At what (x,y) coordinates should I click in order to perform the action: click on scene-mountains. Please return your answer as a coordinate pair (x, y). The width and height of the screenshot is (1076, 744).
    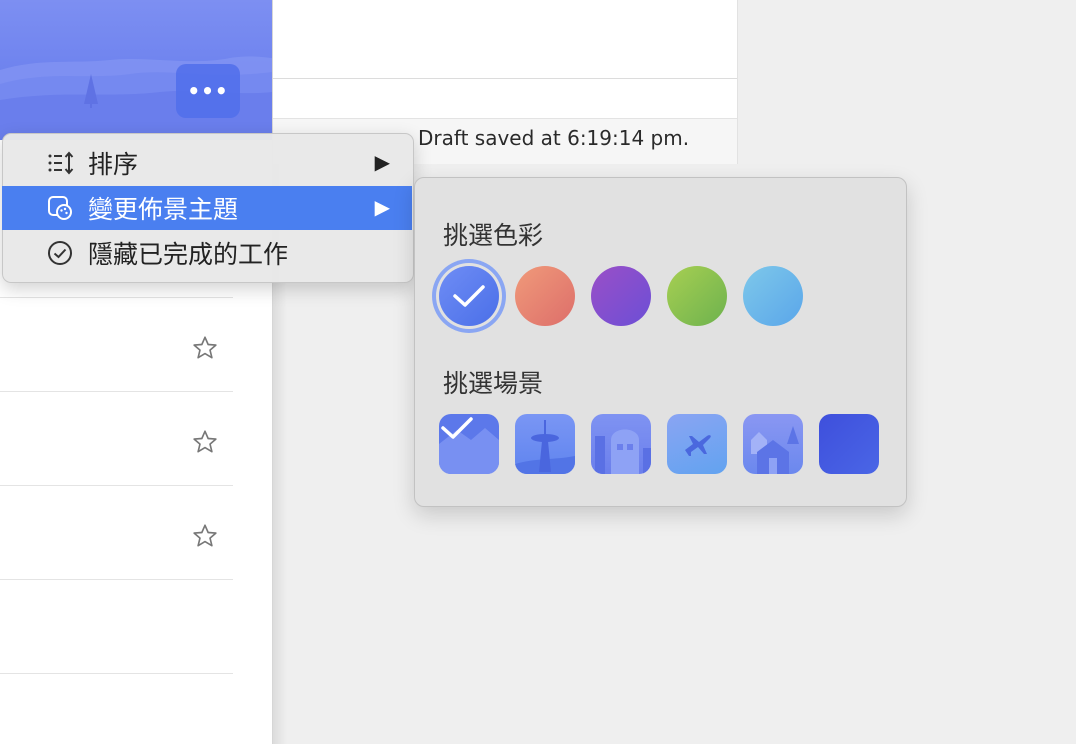
    Looking at the image, I should click on (469, 444).